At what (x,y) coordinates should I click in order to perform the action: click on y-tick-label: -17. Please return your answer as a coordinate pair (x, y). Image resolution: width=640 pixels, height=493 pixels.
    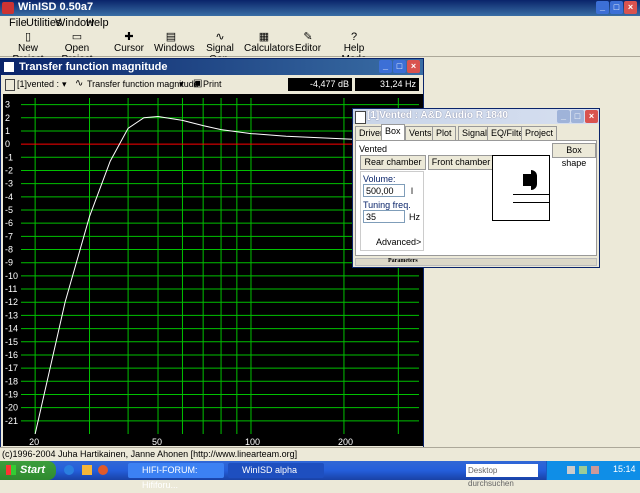
    Looking at the image, I should click on (11, 368).